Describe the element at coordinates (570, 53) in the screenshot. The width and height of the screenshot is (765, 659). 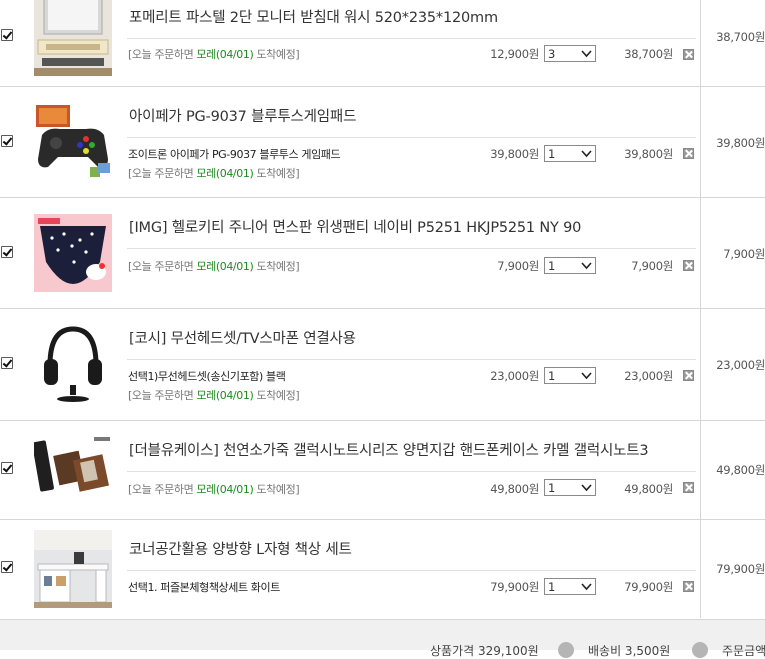
I see `quantity-select: 3` at that location.